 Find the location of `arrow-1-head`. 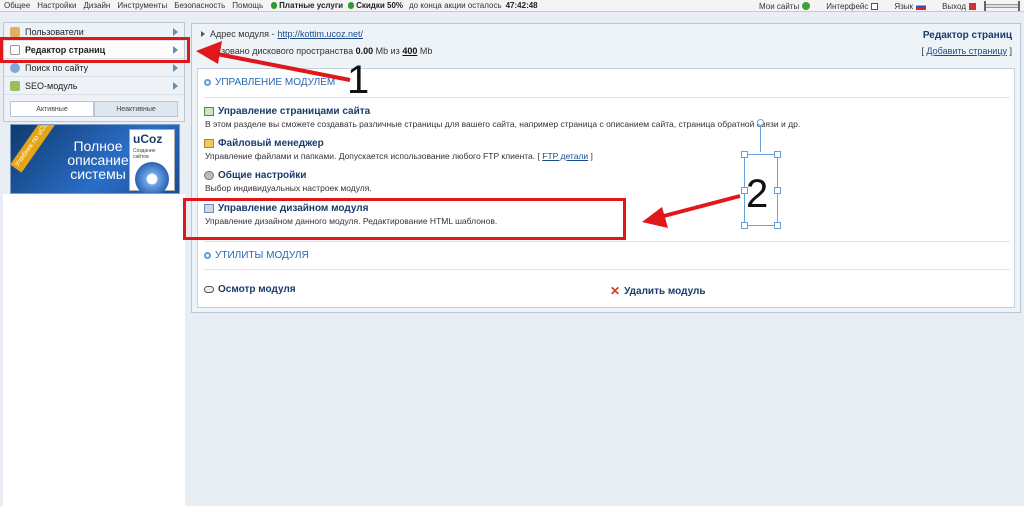

arrow-1-head is located at coordinates (209, 52).